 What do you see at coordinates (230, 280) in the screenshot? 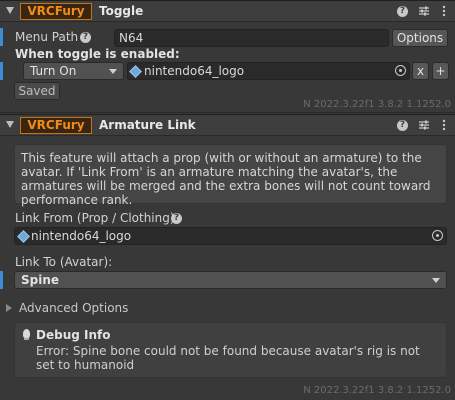
I see `link-to-dropdown: Spine` at bounding box center [230, 280].